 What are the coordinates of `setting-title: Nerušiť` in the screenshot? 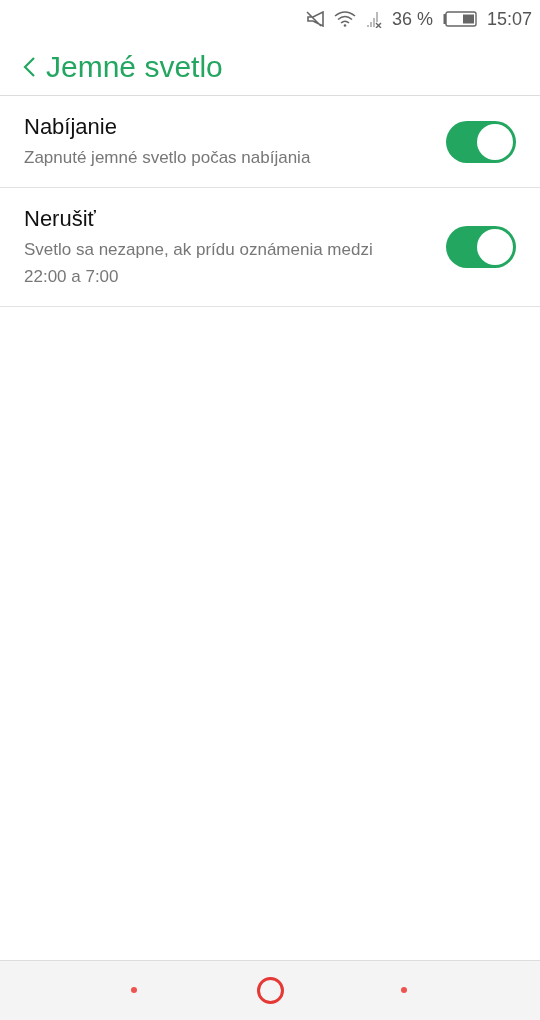 It's located at (60, 219).